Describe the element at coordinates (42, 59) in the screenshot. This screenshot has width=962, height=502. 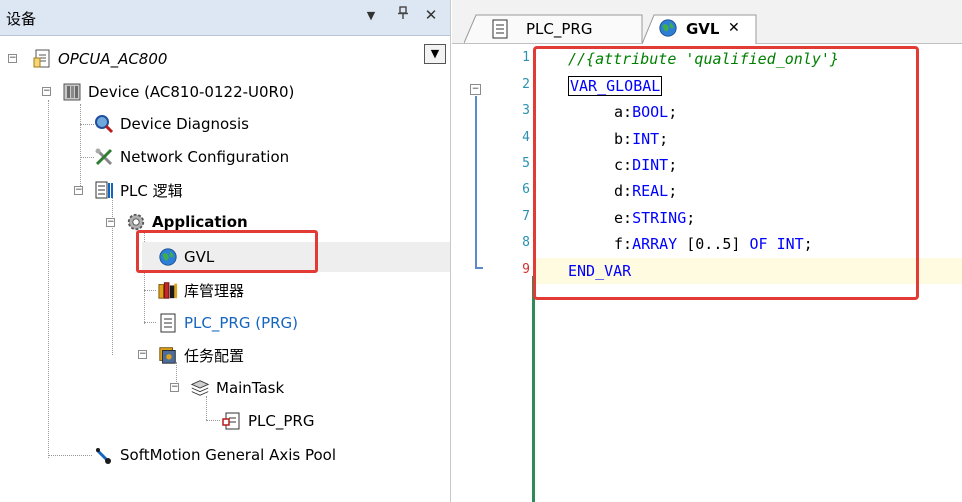
I see `project-icon` at that location.